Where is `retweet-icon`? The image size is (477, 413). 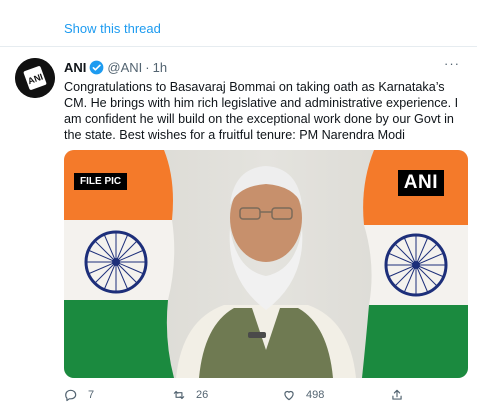
retweet-icon is located at coordinates (179, 395).